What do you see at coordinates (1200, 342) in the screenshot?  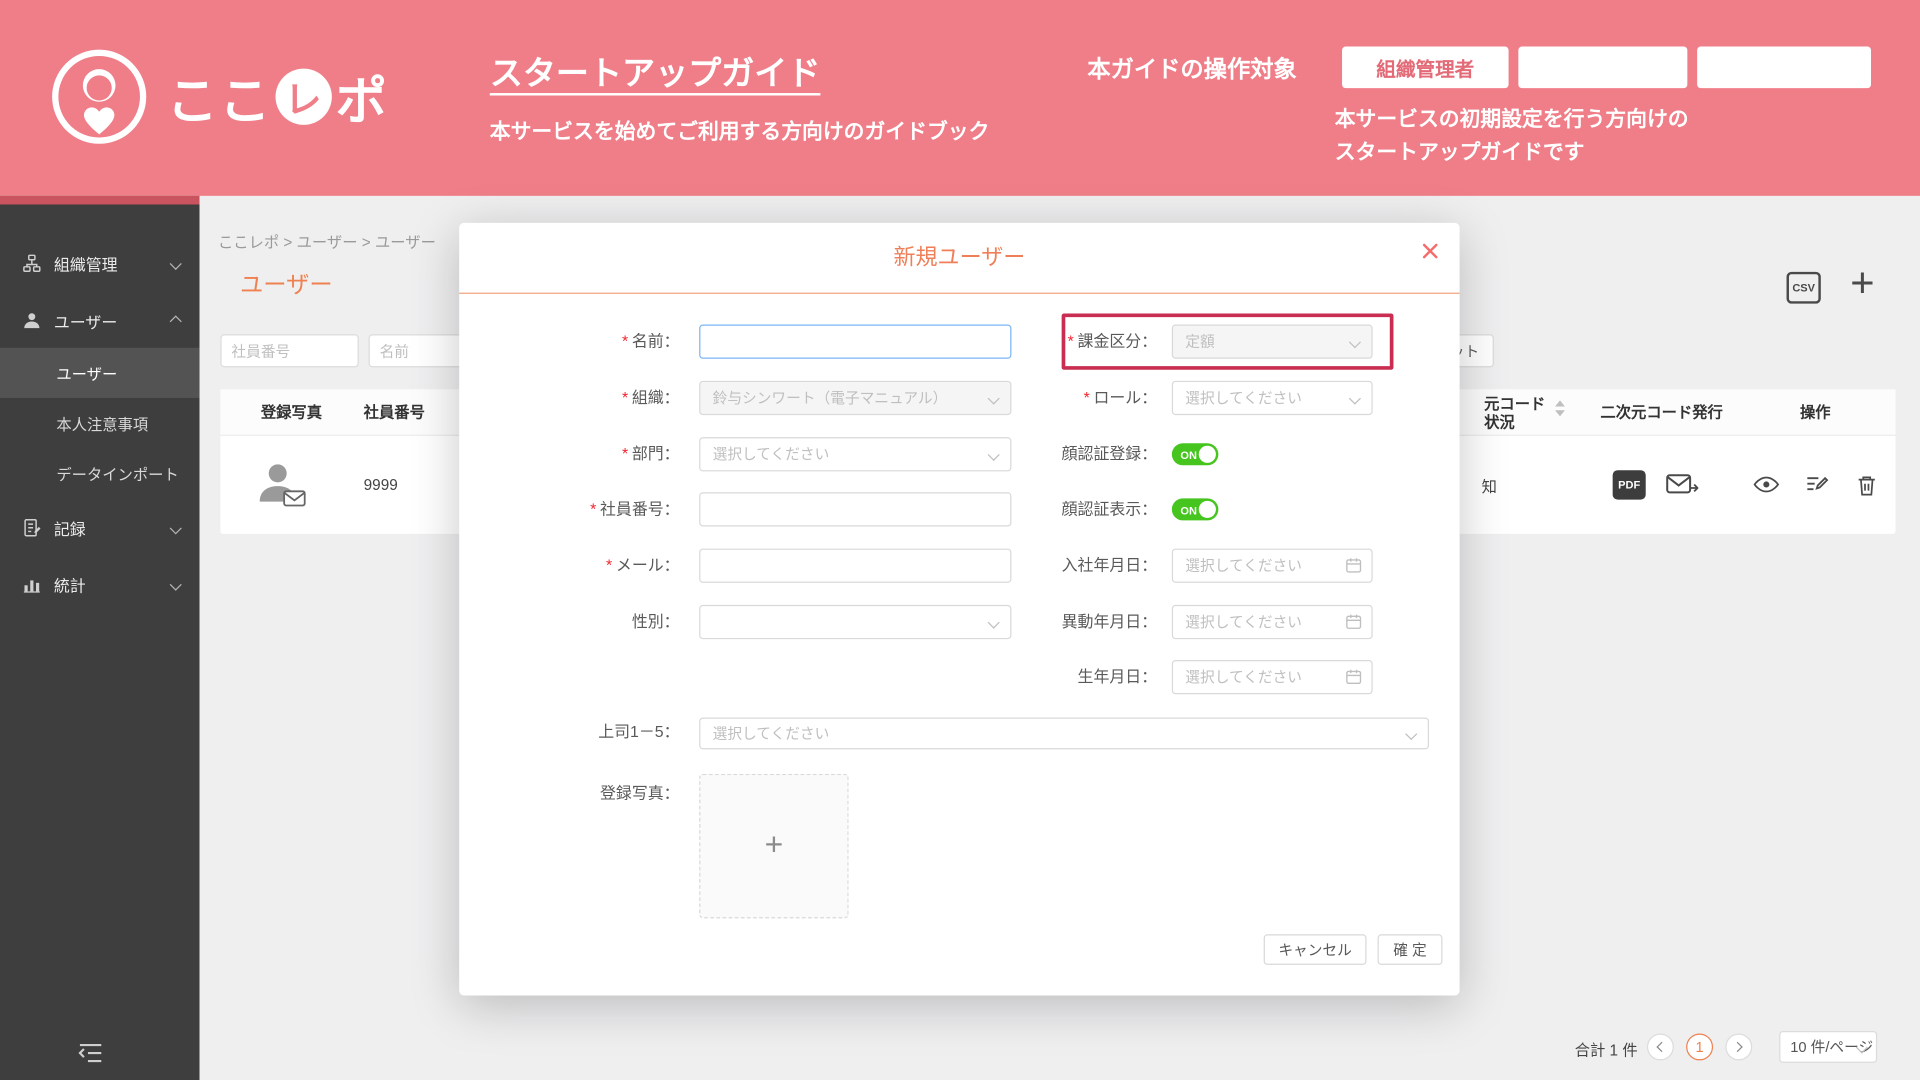 I see `billing-select-value: 定額` at bounding box center [1200, 342].